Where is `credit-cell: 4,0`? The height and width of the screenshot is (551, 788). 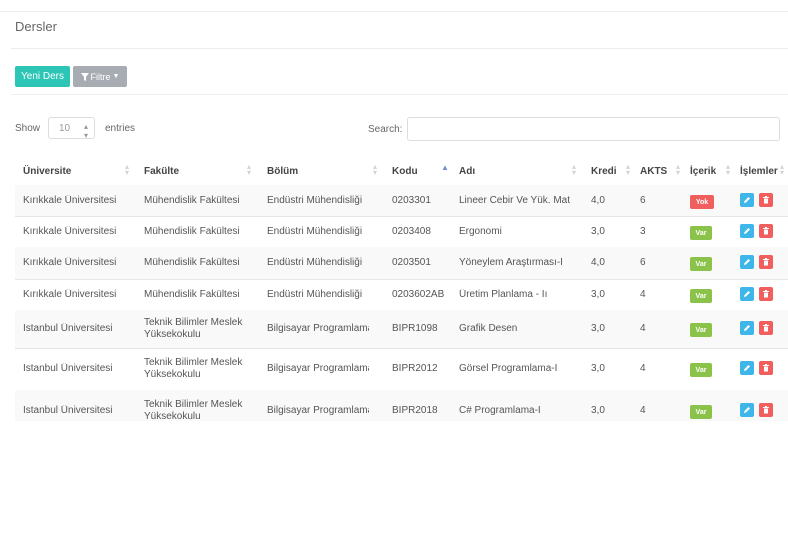
credit-cell: 4,0 is located at coordinates (598, 200).